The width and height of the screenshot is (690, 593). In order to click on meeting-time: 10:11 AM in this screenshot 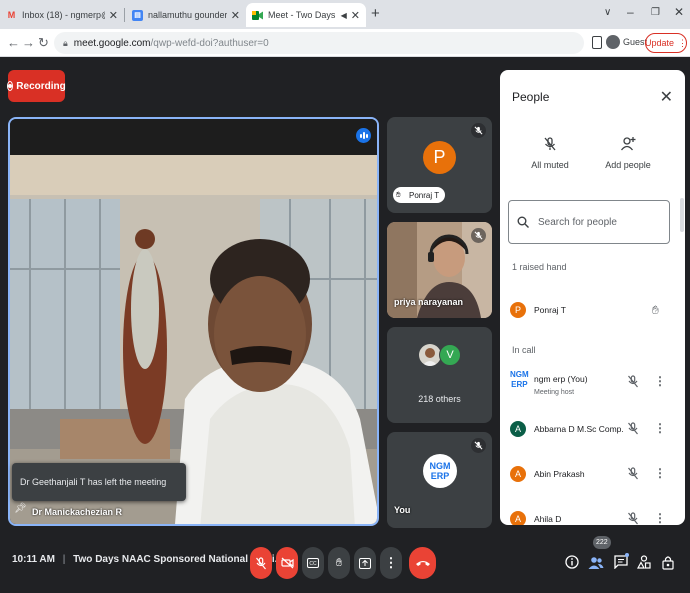, I will do `click(33, 559)`.